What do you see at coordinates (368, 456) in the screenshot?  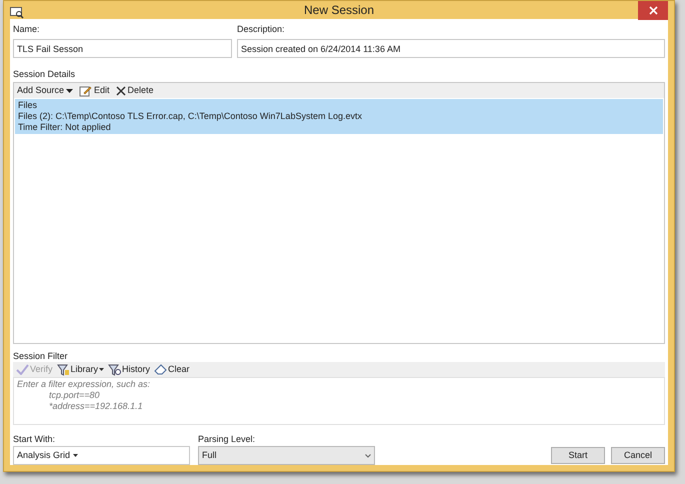 I see `chevron-down-icon` at bounding box center [368, 456].